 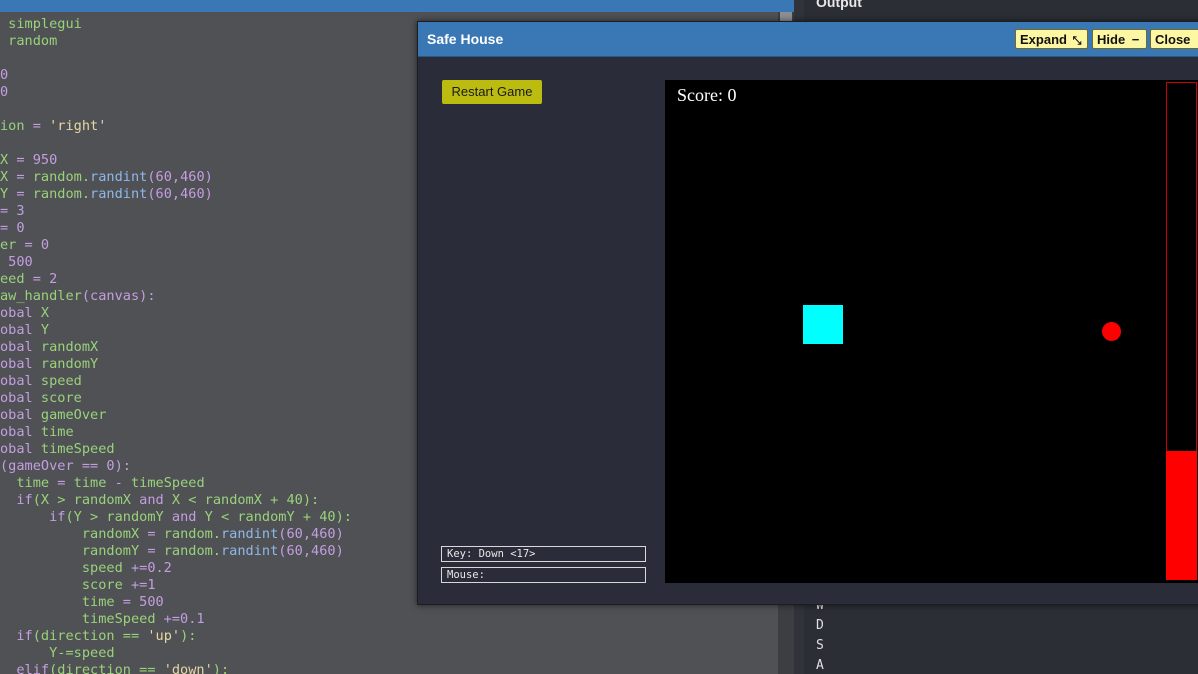 I want to click on code-token: randomX, so click(x=70, y=534).